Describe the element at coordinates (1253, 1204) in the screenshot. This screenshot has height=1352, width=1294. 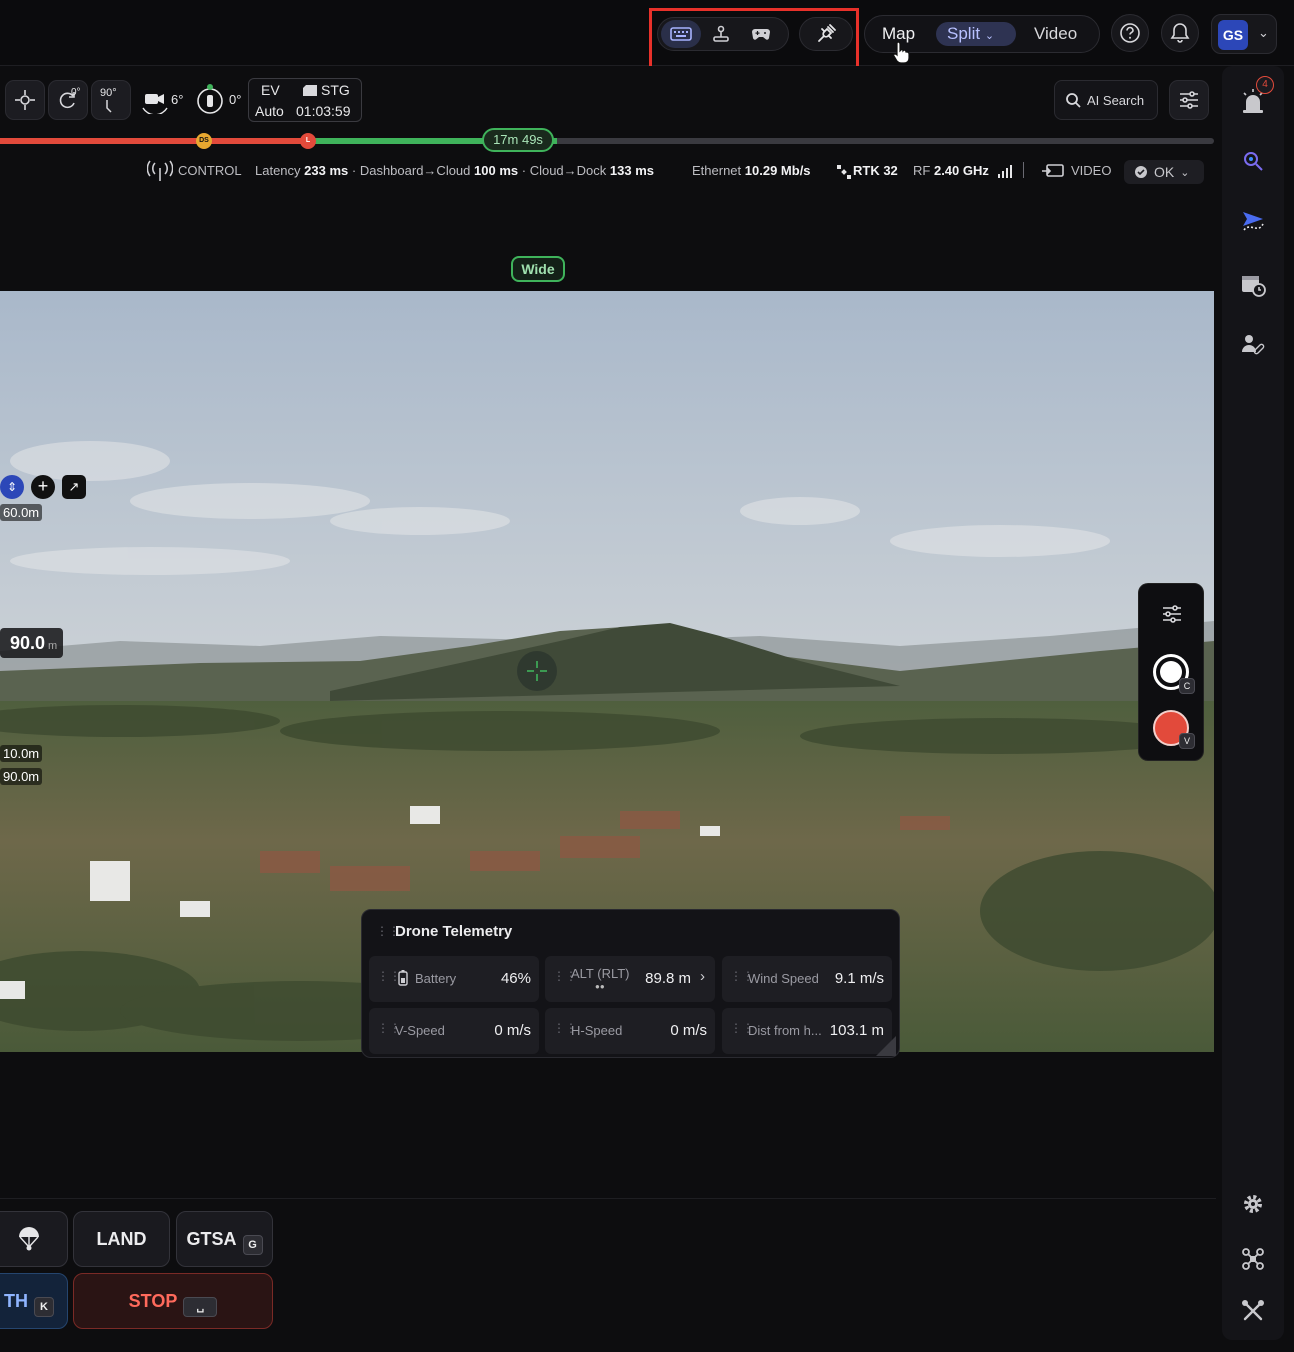
I see `sidebar-item-settings` at that location.